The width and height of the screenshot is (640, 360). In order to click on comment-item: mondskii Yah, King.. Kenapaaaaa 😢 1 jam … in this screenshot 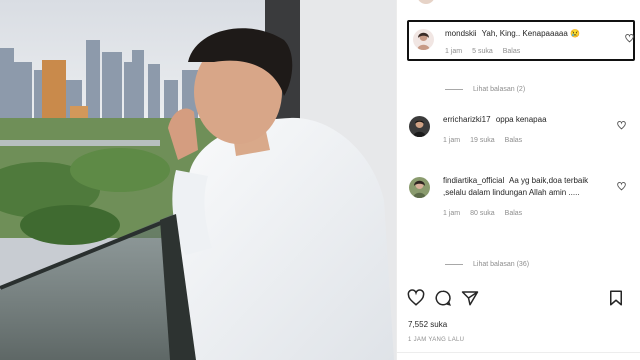, I will do `click(521, 40)`.